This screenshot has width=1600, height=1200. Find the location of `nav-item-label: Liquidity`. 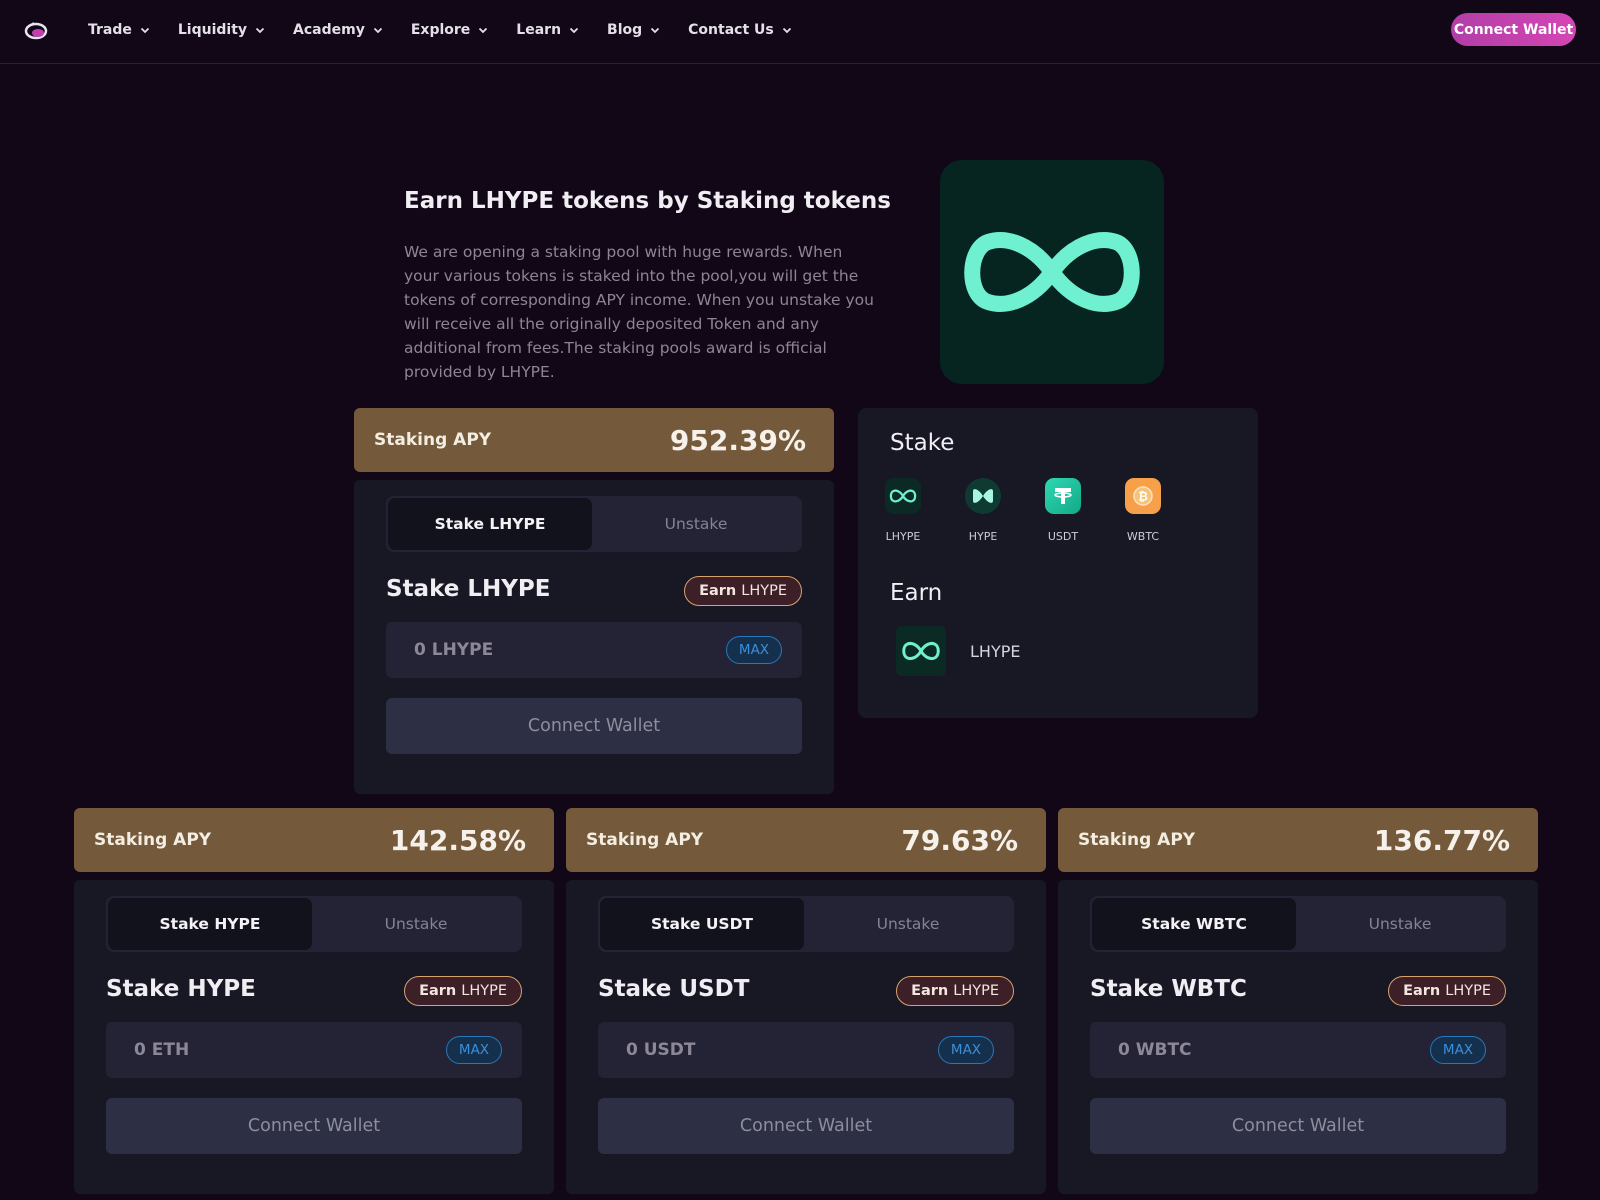

nav-item-label: Liquidity is located at coordinates (212, 30).